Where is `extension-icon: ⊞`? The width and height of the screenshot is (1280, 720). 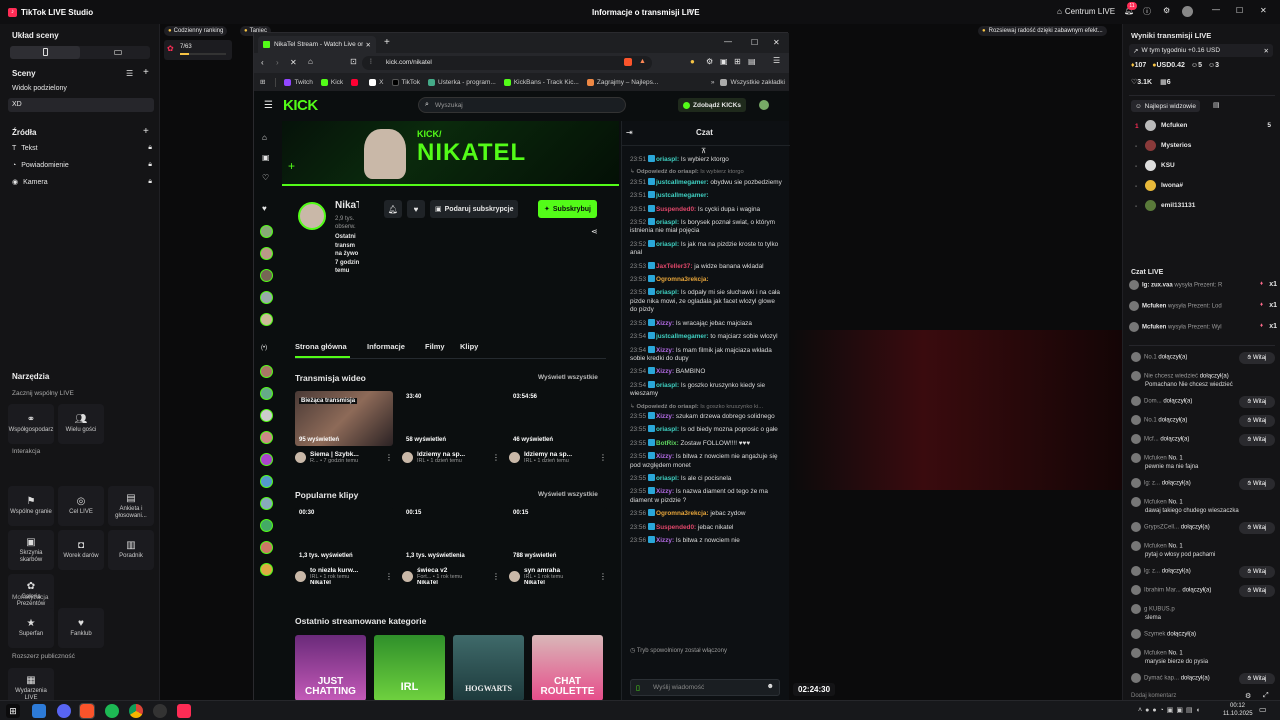 extension-icon: ⊞ is located at coordinates (737, 61).